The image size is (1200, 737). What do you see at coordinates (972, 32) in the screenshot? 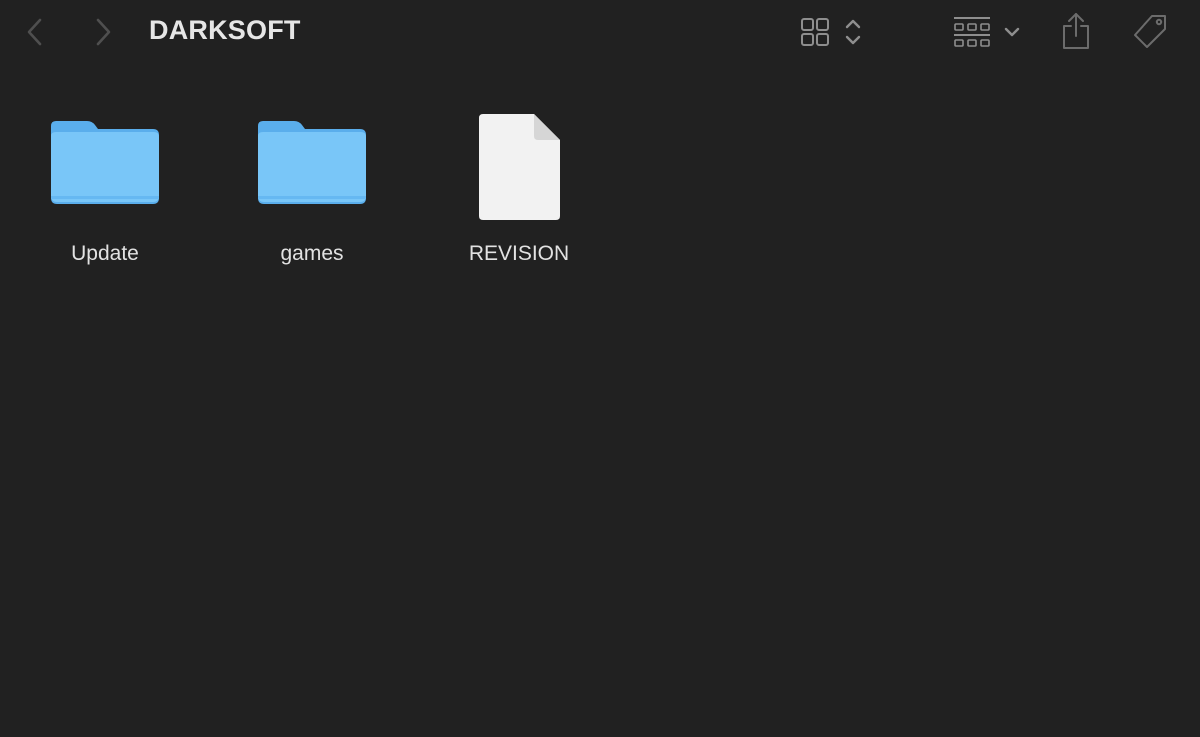
I see `group-by-icon` at bounding box center [972, 32].